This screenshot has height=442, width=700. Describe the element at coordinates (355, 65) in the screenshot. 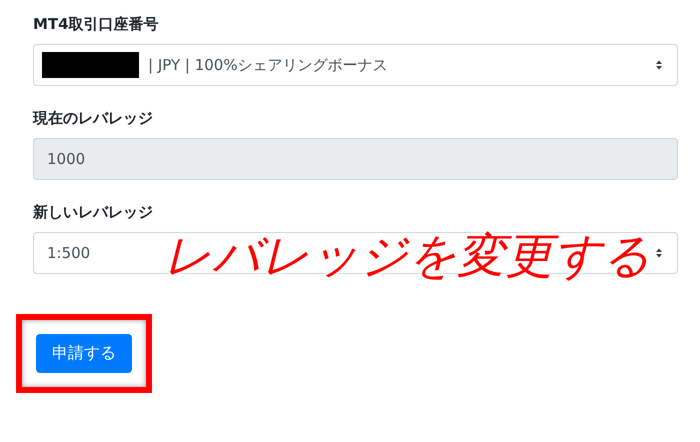

I see `select-field: | JPY | 100%シェアリングボーナス` at that location.